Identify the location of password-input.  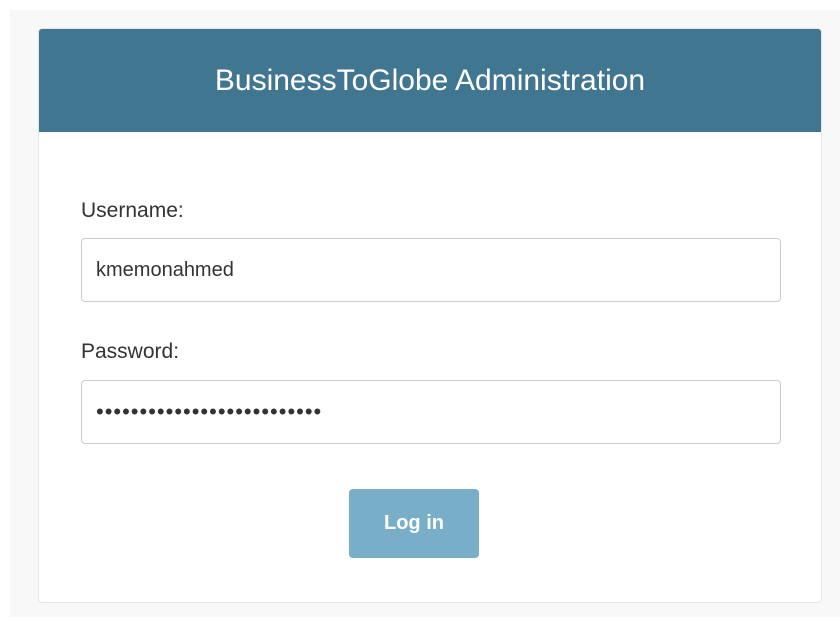
(431, 412).